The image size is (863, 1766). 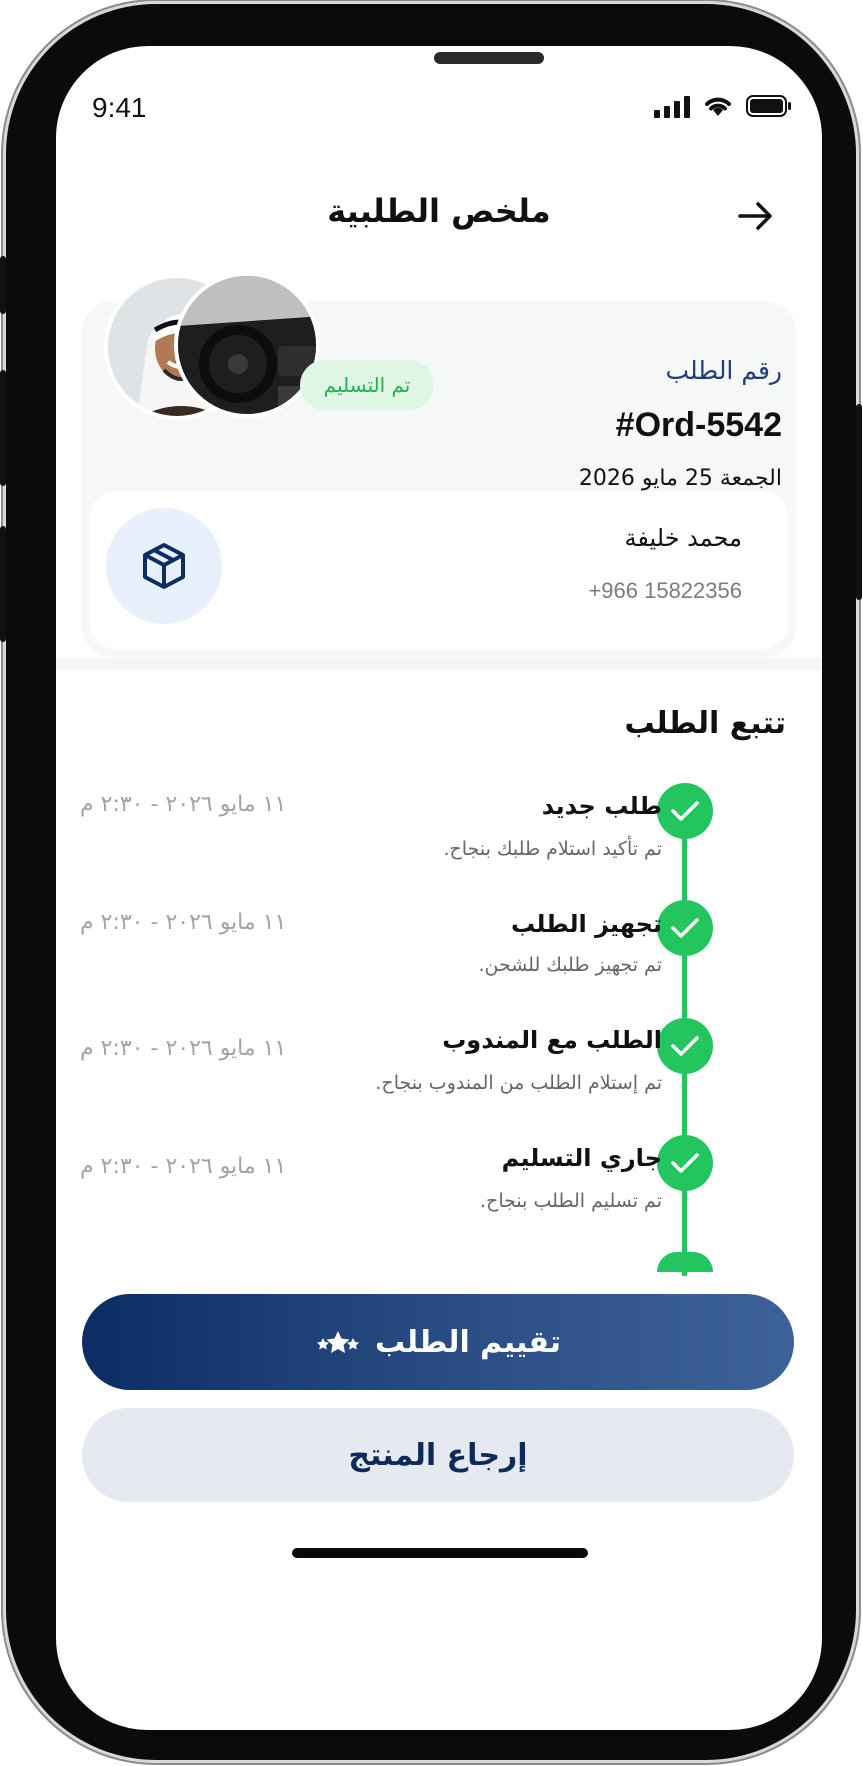 What do you see at coordinates (756, 216) in the screenshot?
I see `arrow-right-icon` at bounding box center [756, 216].